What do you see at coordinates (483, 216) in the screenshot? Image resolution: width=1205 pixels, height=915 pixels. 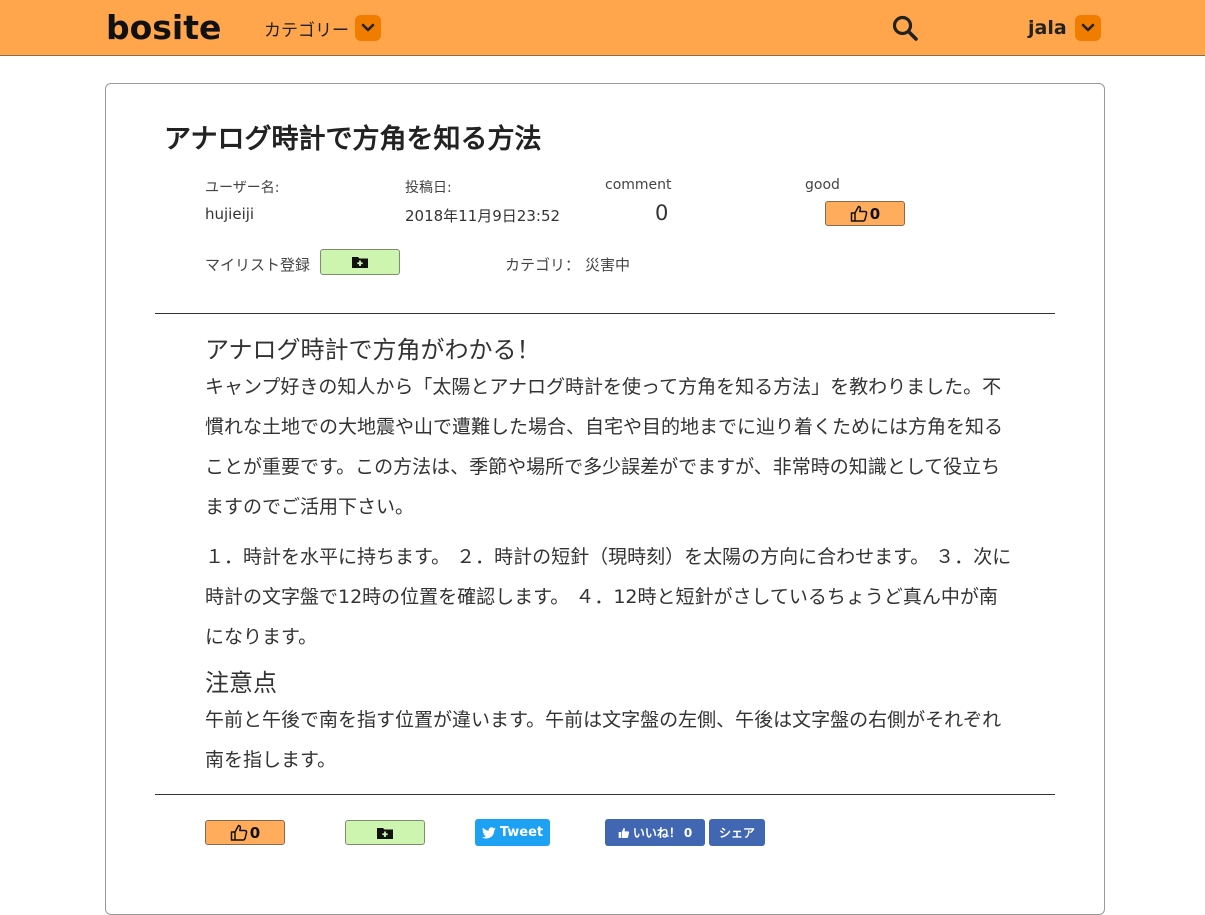 I see `post-date: 2018年11月9日23:52` at bounding box center [483, 216].